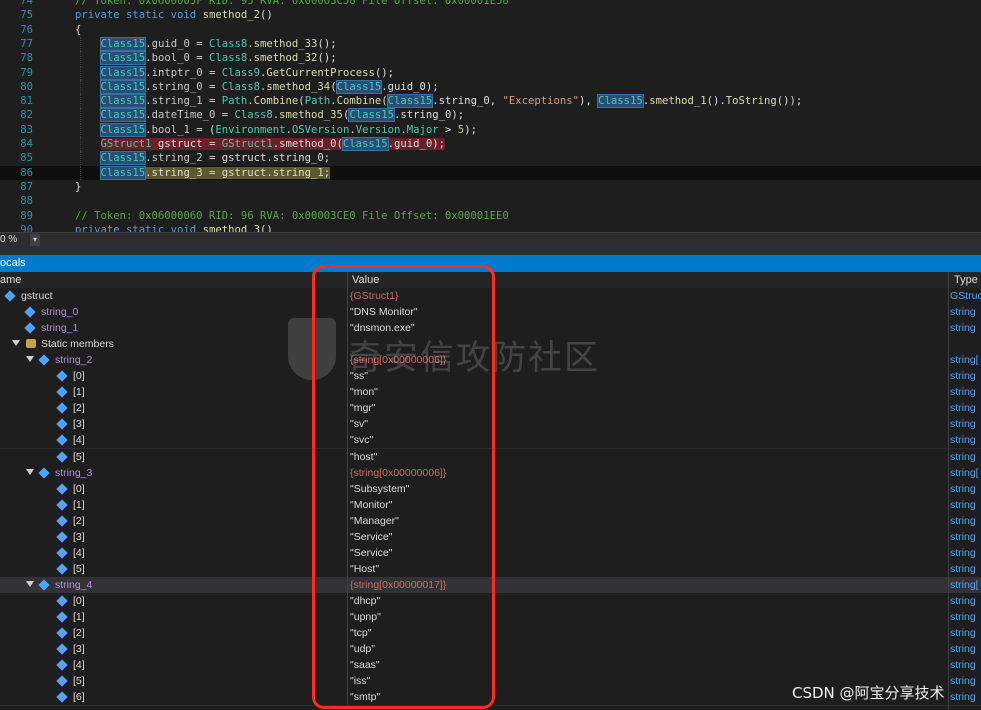 The width and height of the screenshot is (981, 710). What do you see at coordinates (74, 360) in the screenshot?
I see `variable-name: string_2` at bounding box center [74, 360].